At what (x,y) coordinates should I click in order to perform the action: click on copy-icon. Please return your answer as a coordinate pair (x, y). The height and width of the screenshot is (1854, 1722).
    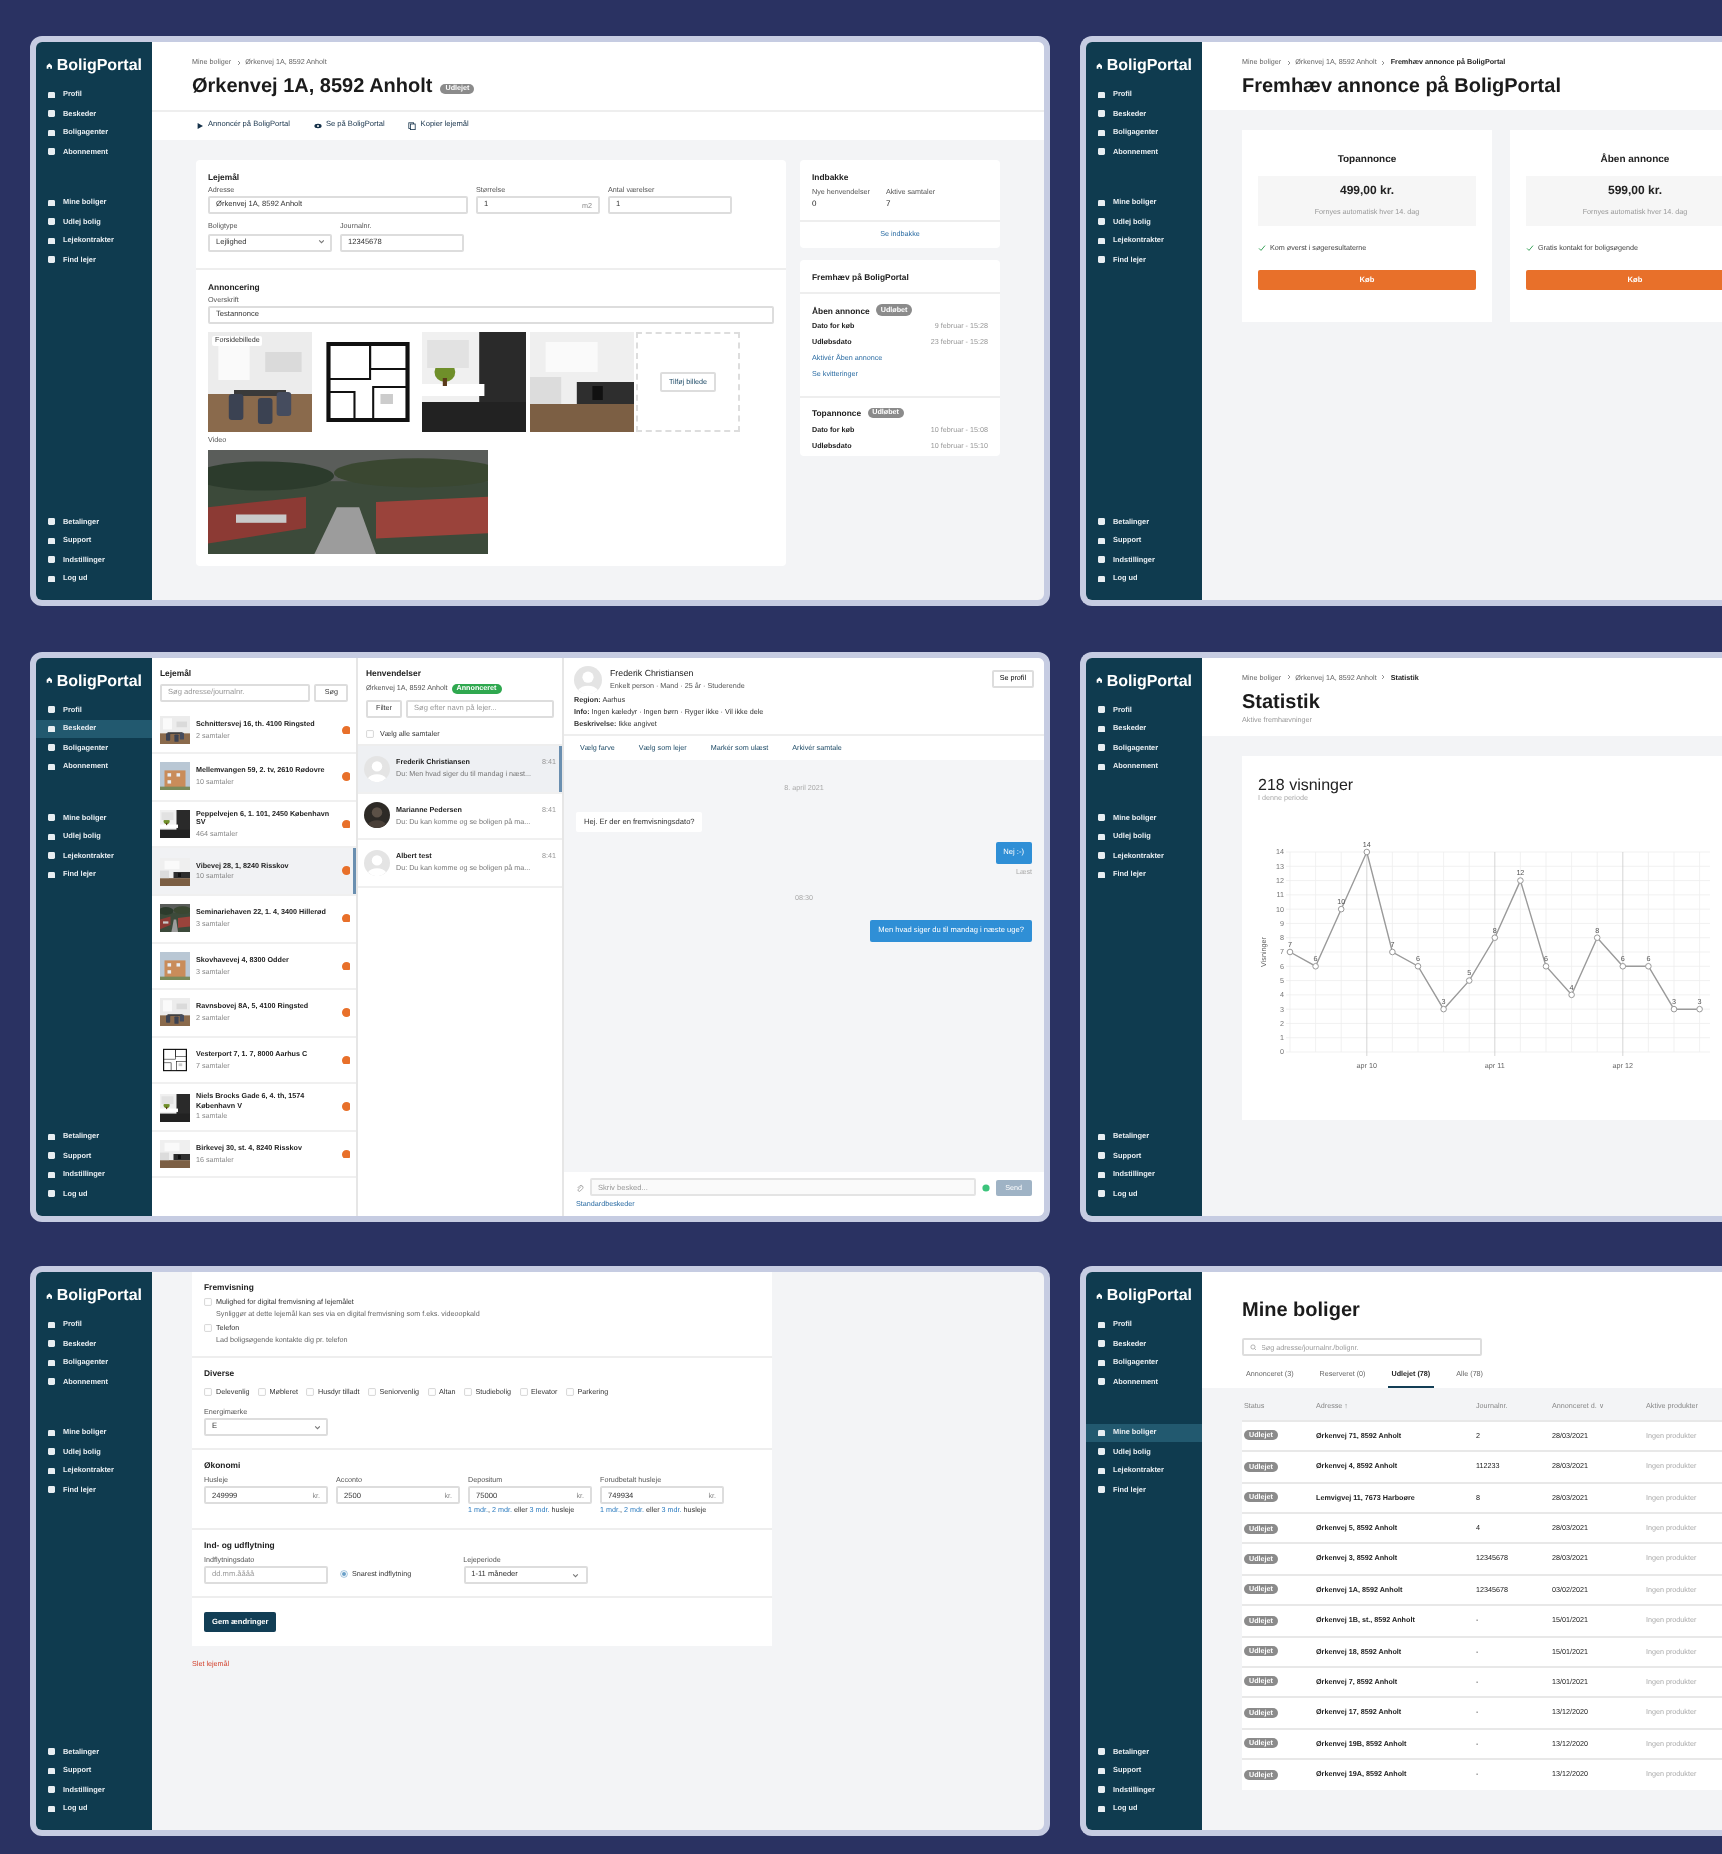
    Looking at the image, I should click on (412, 125).